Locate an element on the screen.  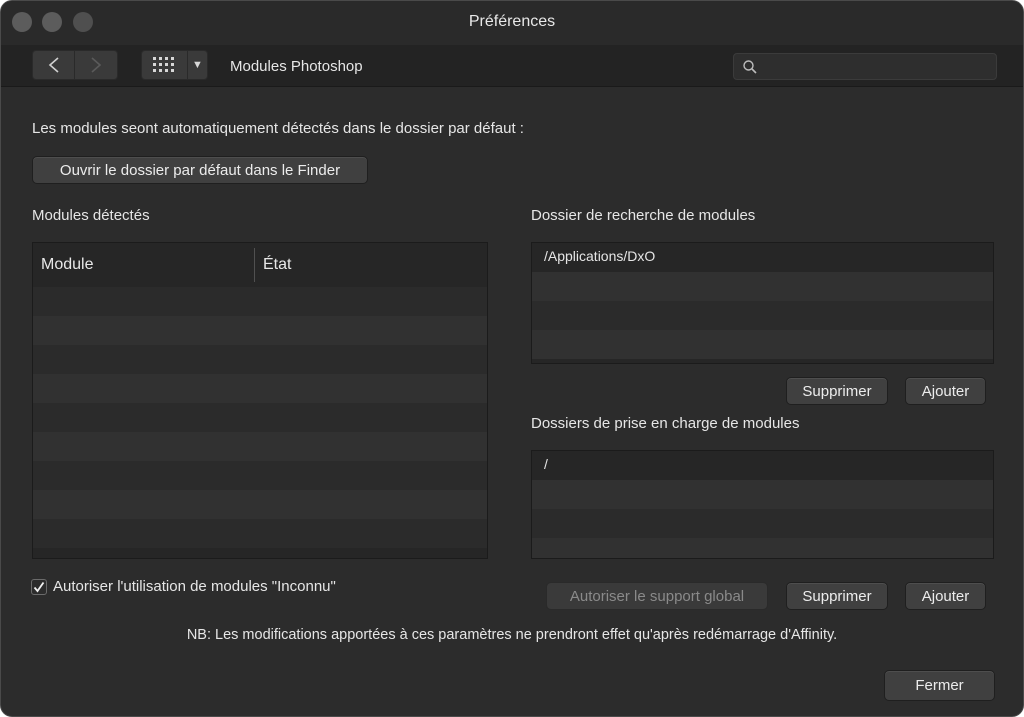
support-folders-list: / is located at coordinates (762, 504).